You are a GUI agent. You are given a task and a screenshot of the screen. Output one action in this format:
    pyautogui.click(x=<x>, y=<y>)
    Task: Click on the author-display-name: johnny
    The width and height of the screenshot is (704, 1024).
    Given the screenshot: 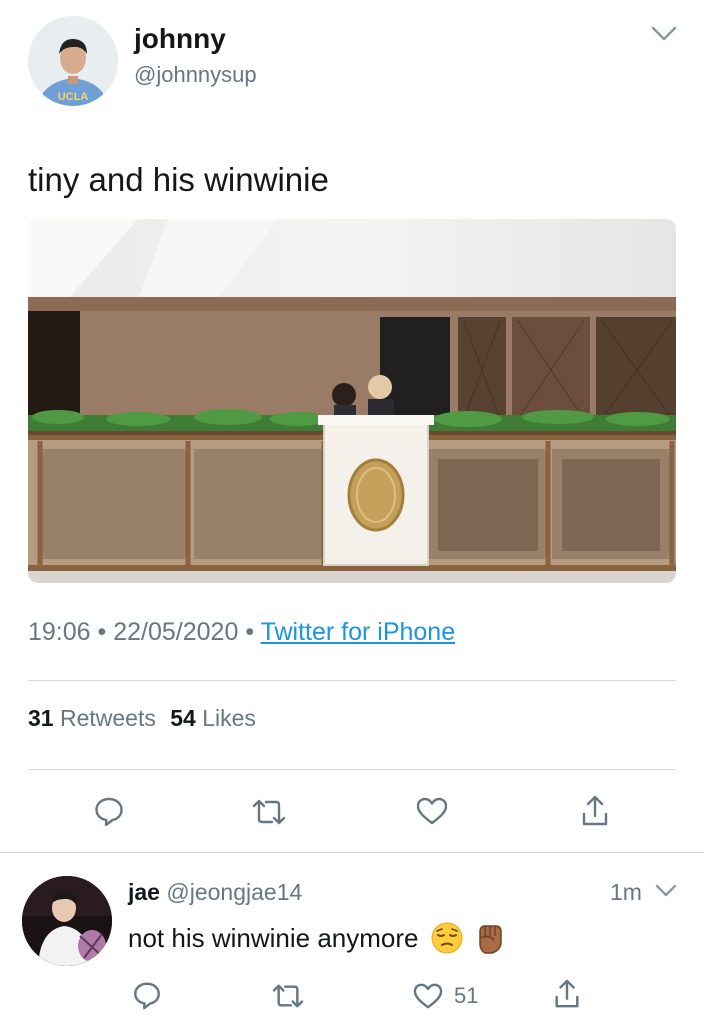 What is the action you would take?
    pyautogui.click(x=180, y=39)
    